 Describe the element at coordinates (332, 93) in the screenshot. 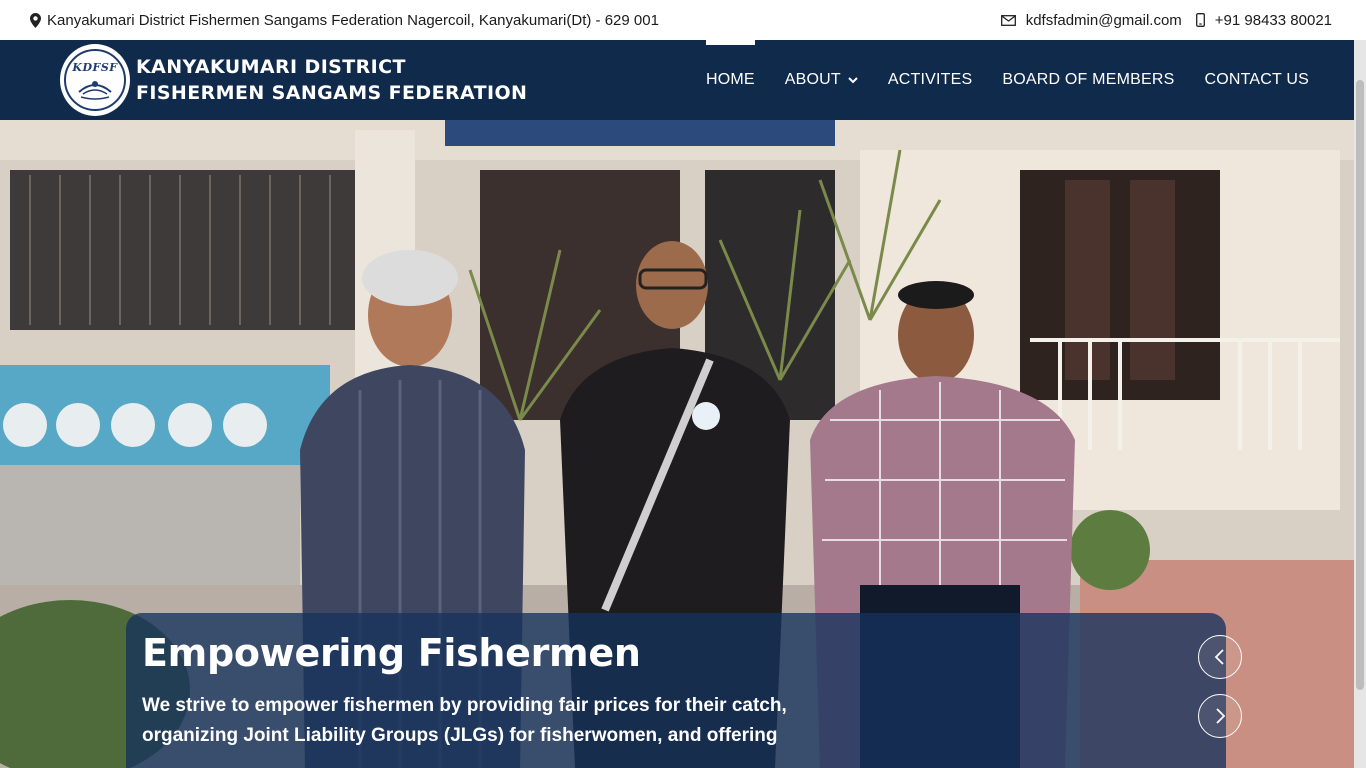

I see `logo-title-line2: FISHERMEN SANGAMS FEDERATION` at that location.